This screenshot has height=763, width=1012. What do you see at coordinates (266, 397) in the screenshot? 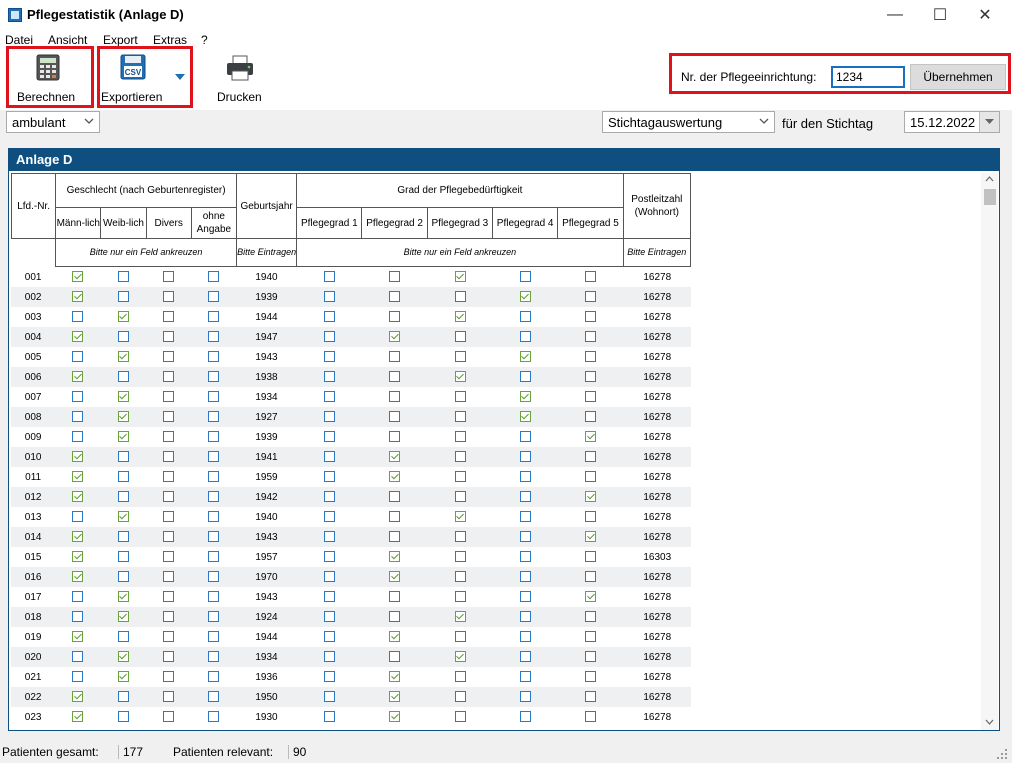
I see `cell-birth-year: 1934` at bounding box center [266, 397].